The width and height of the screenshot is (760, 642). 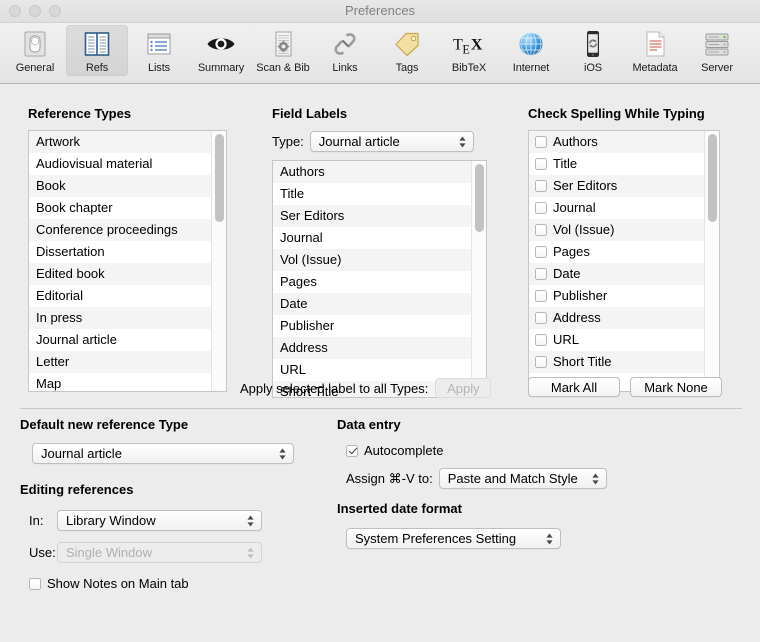 What do you see at coordinates (372, 172) in the screenshot?
I see `field-label-row: Authors` at bounding box center [372, 172].